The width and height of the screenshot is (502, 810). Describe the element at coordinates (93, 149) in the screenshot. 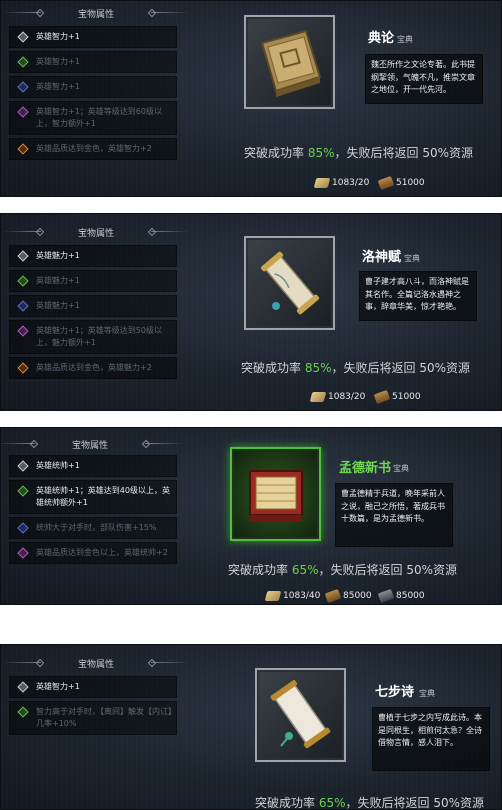

I see `attr-row: 英雄品质达到金色，英雄智力+2` at that location.